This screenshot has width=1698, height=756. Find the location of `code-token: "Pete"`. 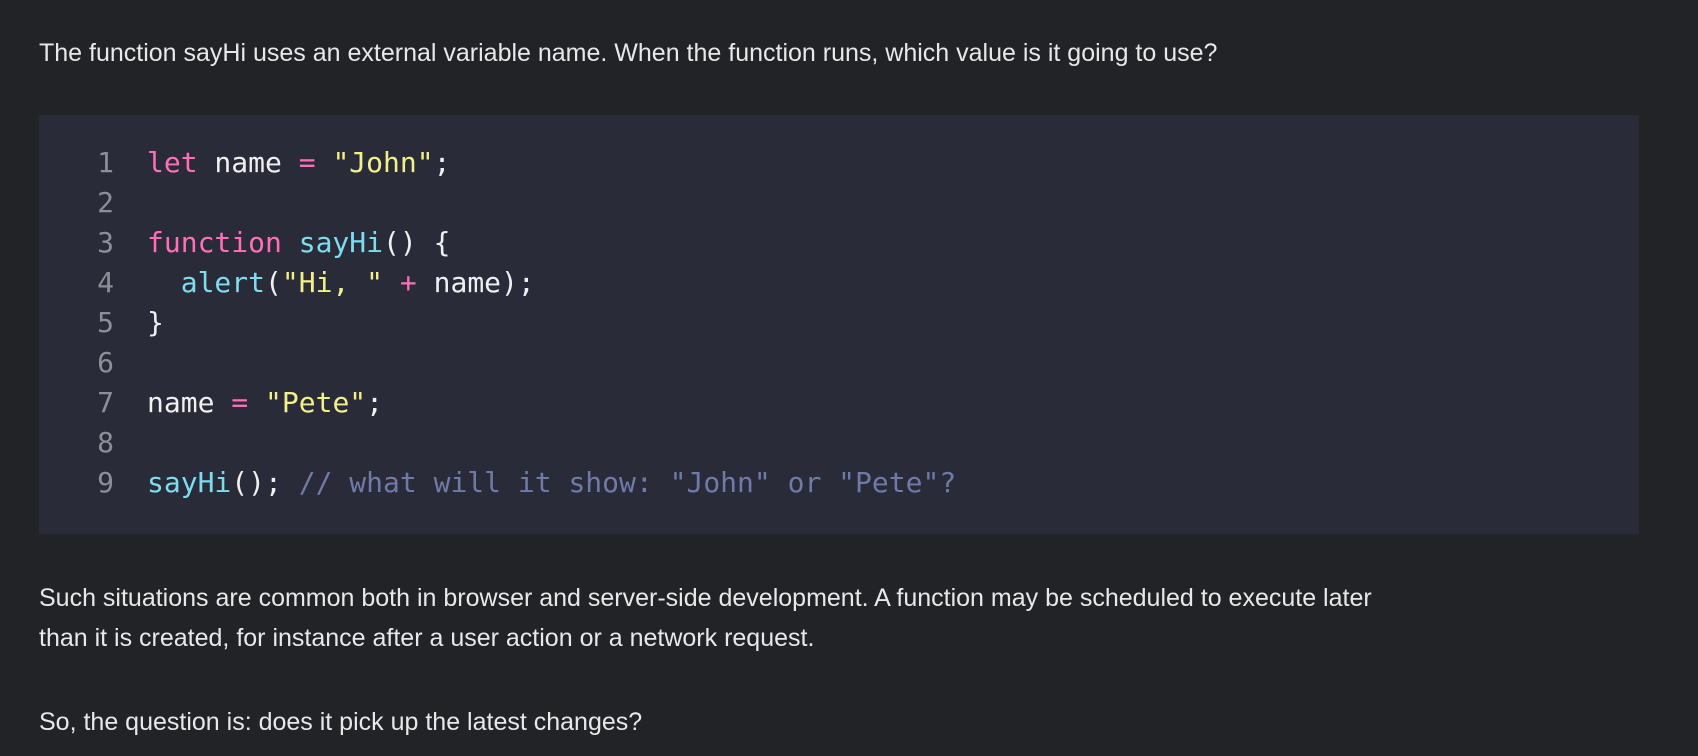

code-token: "Pete" is located at coordinates (316, 402).